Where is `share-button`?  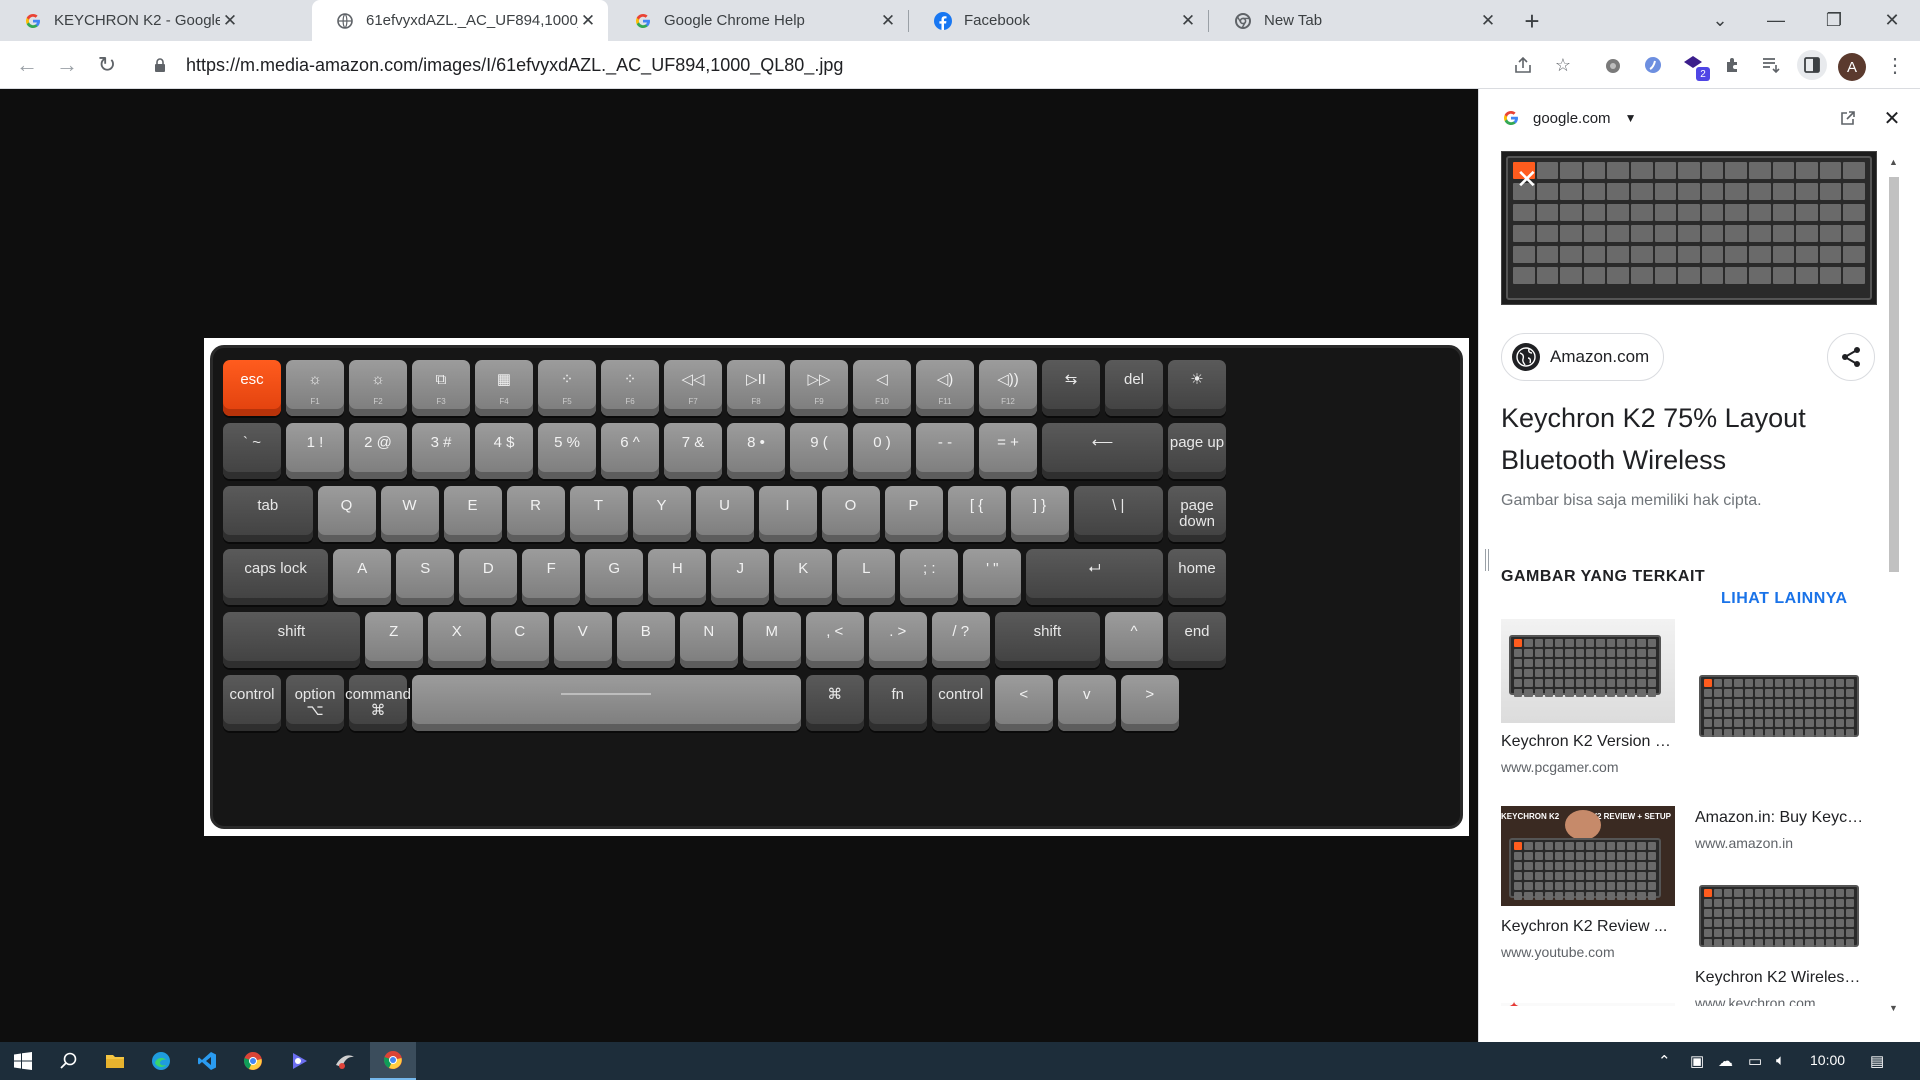
share-button is located at coordinates (1851, 357).